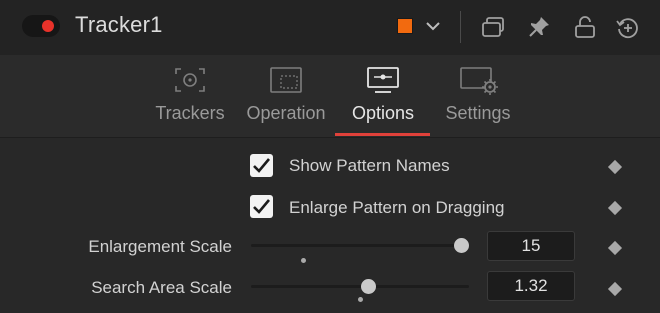 The width and height of the screenshot is (660, 313). What do you see at coordinates (460, 27) in the screenshot?
I see `header-divider` at bounding box center [460, 27].